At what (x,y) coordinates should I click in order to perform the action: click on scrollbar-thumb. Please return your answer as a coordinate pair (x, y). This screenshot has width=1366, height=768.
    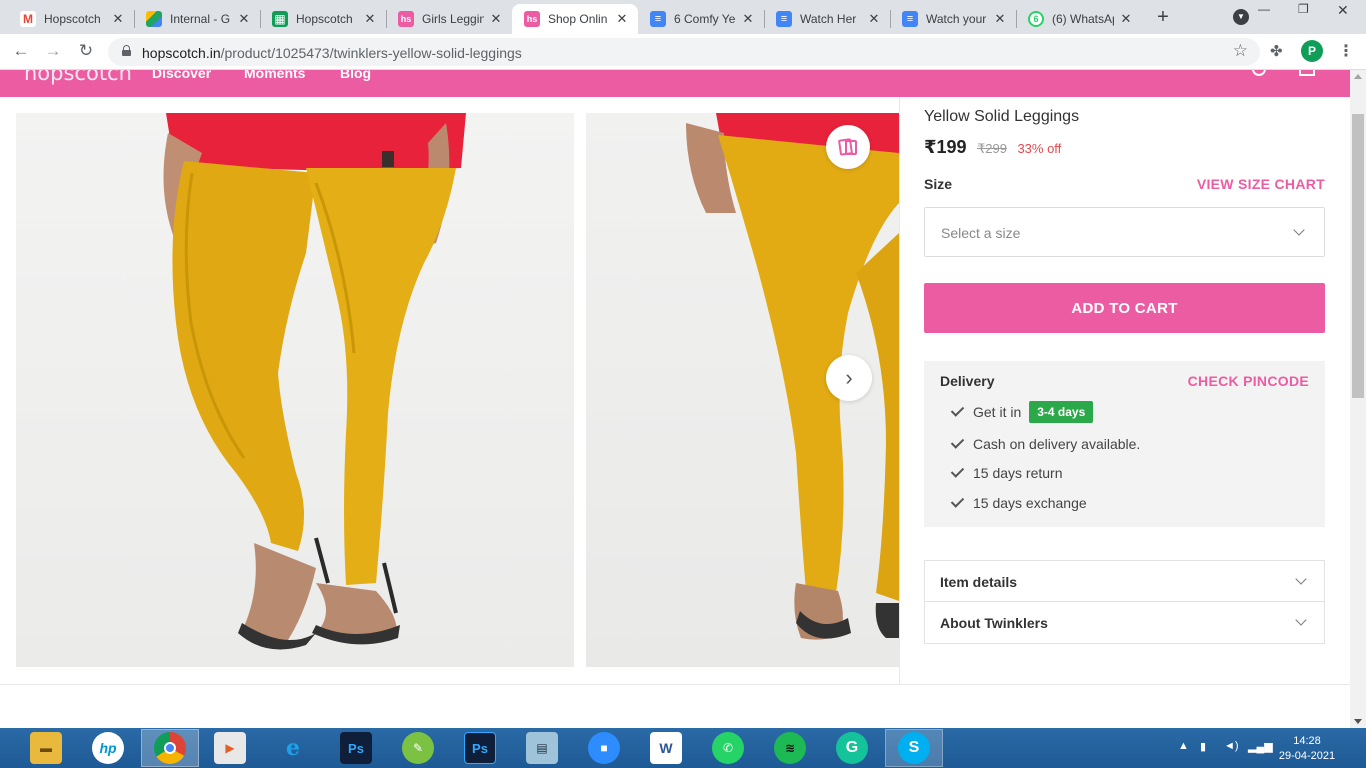
    Looking at the image, I should click on (1358, 256).